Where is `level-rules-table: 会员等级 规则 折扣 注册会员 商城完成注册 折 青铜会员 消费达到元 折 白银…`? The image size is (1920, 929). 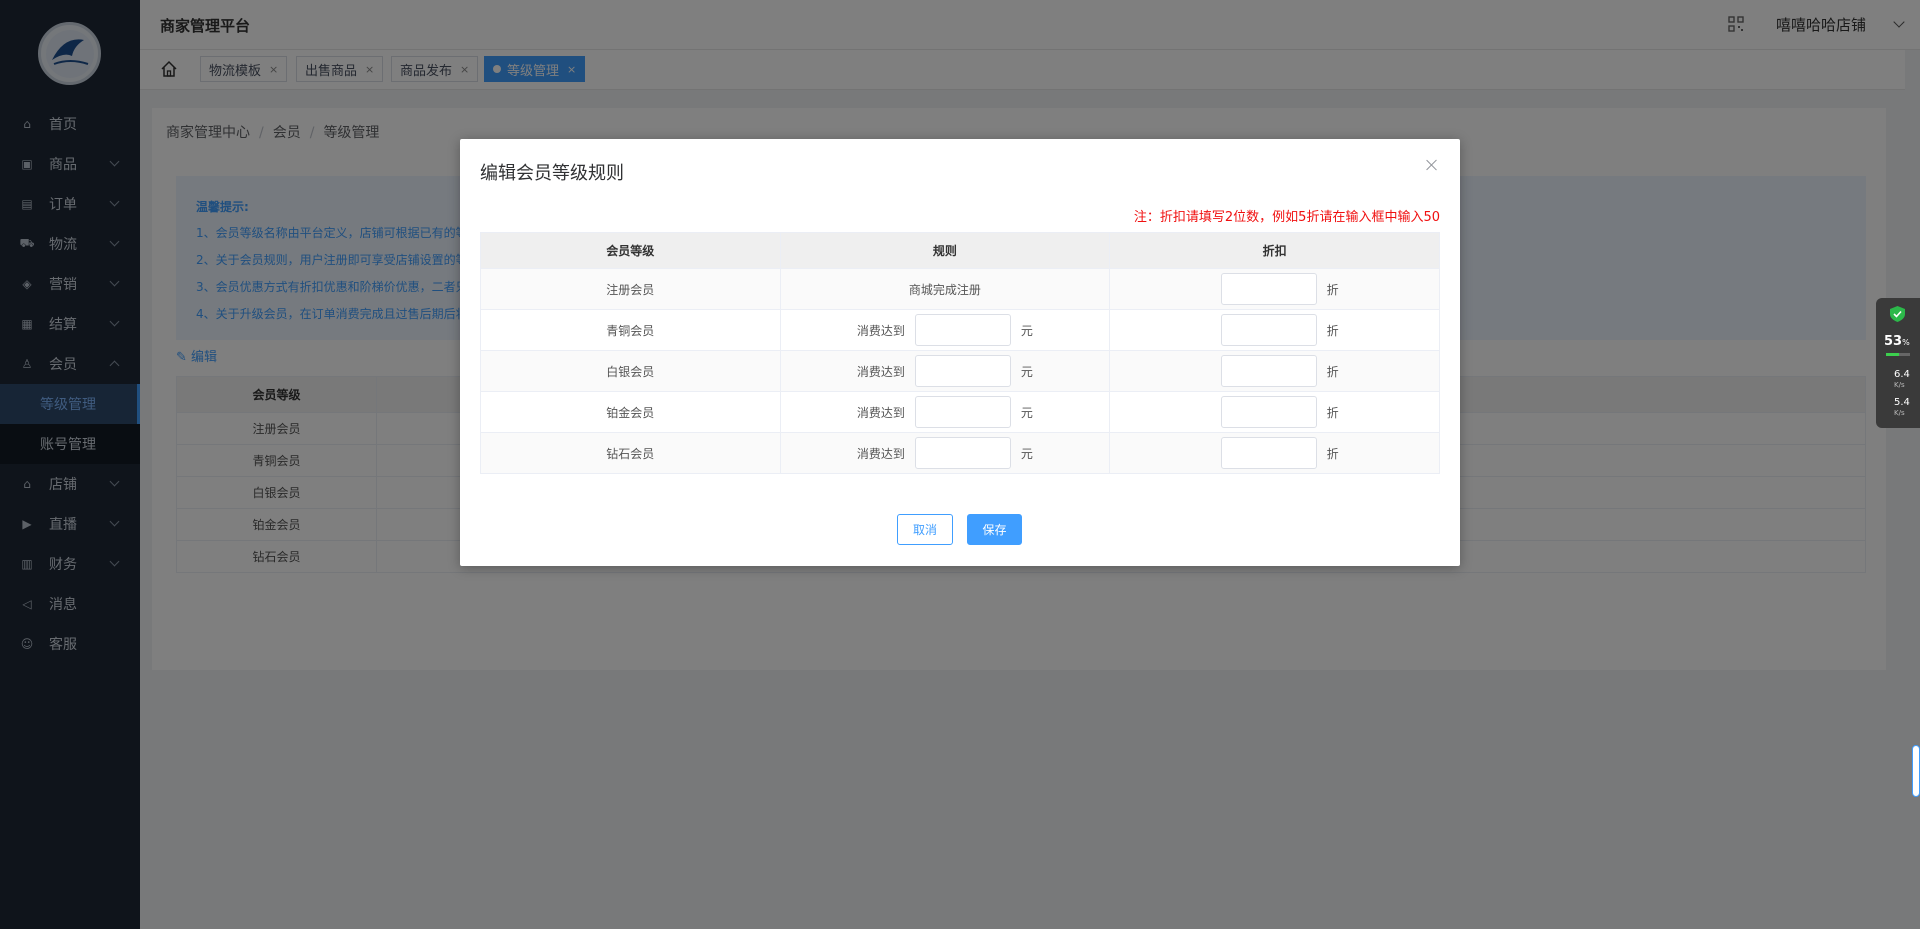 level-rules-table: 会员等级 规则 折扣 注册会员 商城完成注册 折 青铜会员 消费达到元 折 白银… is located at coordinates (960, 353).